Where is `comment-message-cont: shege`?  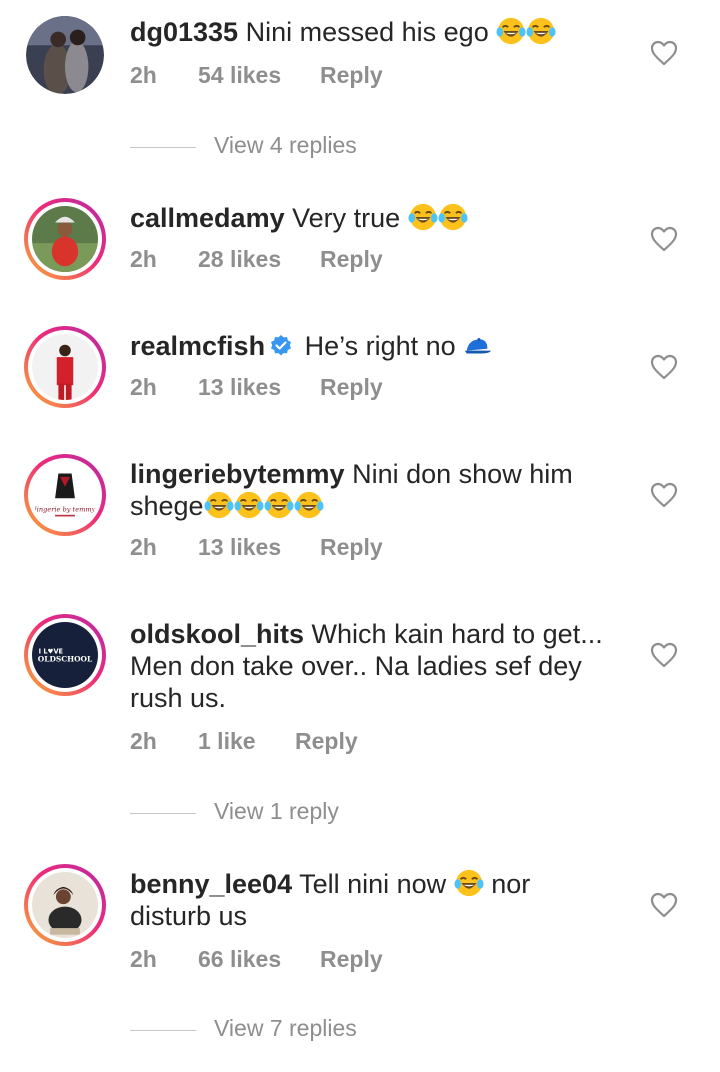 comment-message-cont: shege is located at coordinates (167, 506).